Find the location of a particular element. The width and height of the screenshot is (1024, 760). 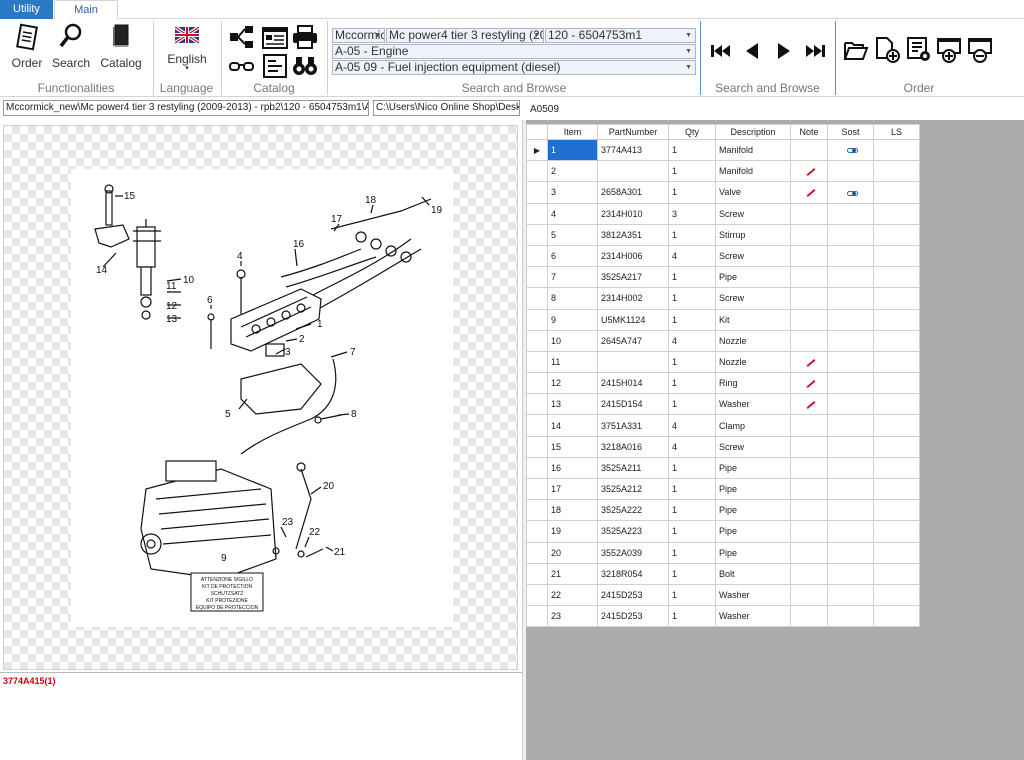

table-row: 16 3525A211 1 Pipe is located at coordinates (723, 468).